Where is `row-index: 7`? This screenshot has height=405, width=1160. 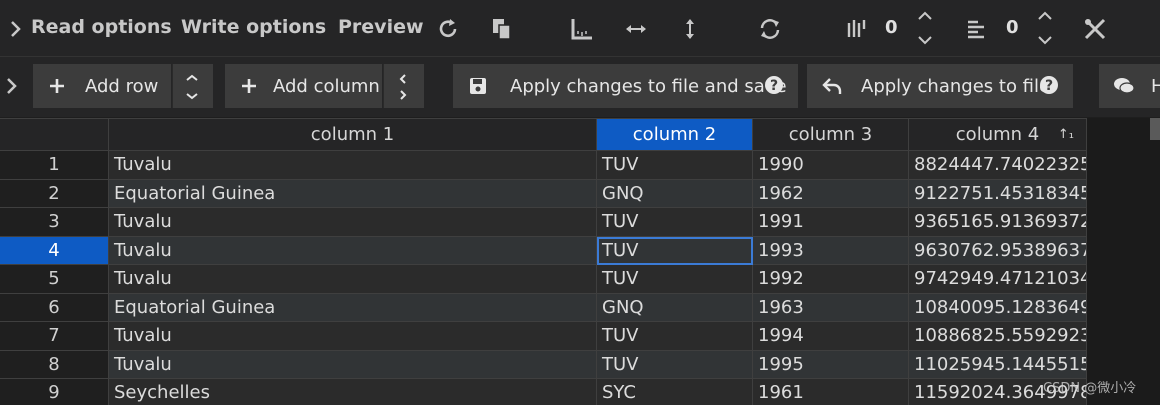
row-index: 7 is located at coordinates (54, 336).